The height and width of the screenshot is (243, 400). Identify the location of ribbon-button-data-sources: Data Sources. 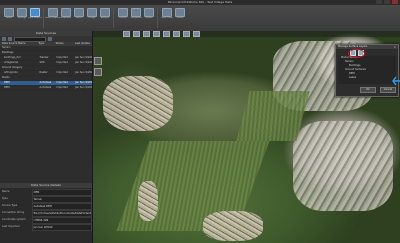
(35, 13).